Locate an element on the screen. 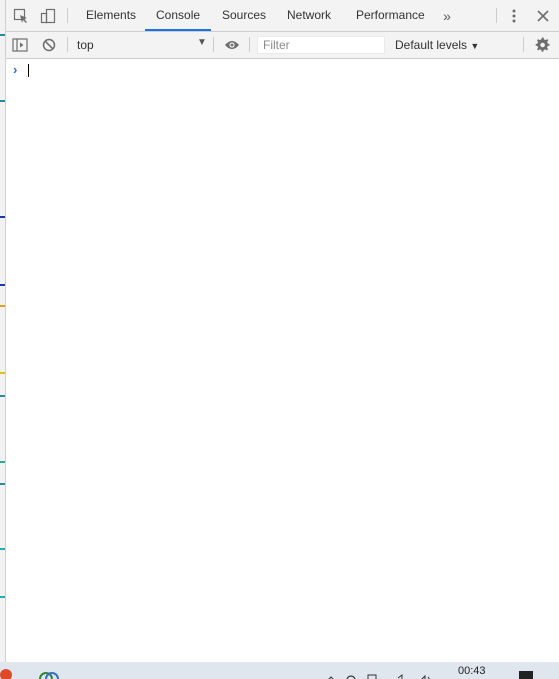 The height and width of the screenshot is (679, 559). console-toolbar: top ▼ Default levels ▼ is located at coordinates (282, 45).